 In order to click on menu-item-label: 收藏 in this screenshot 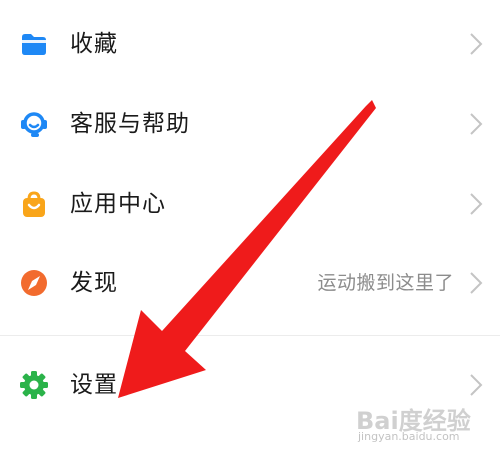, I will do `click(94, 44)`.